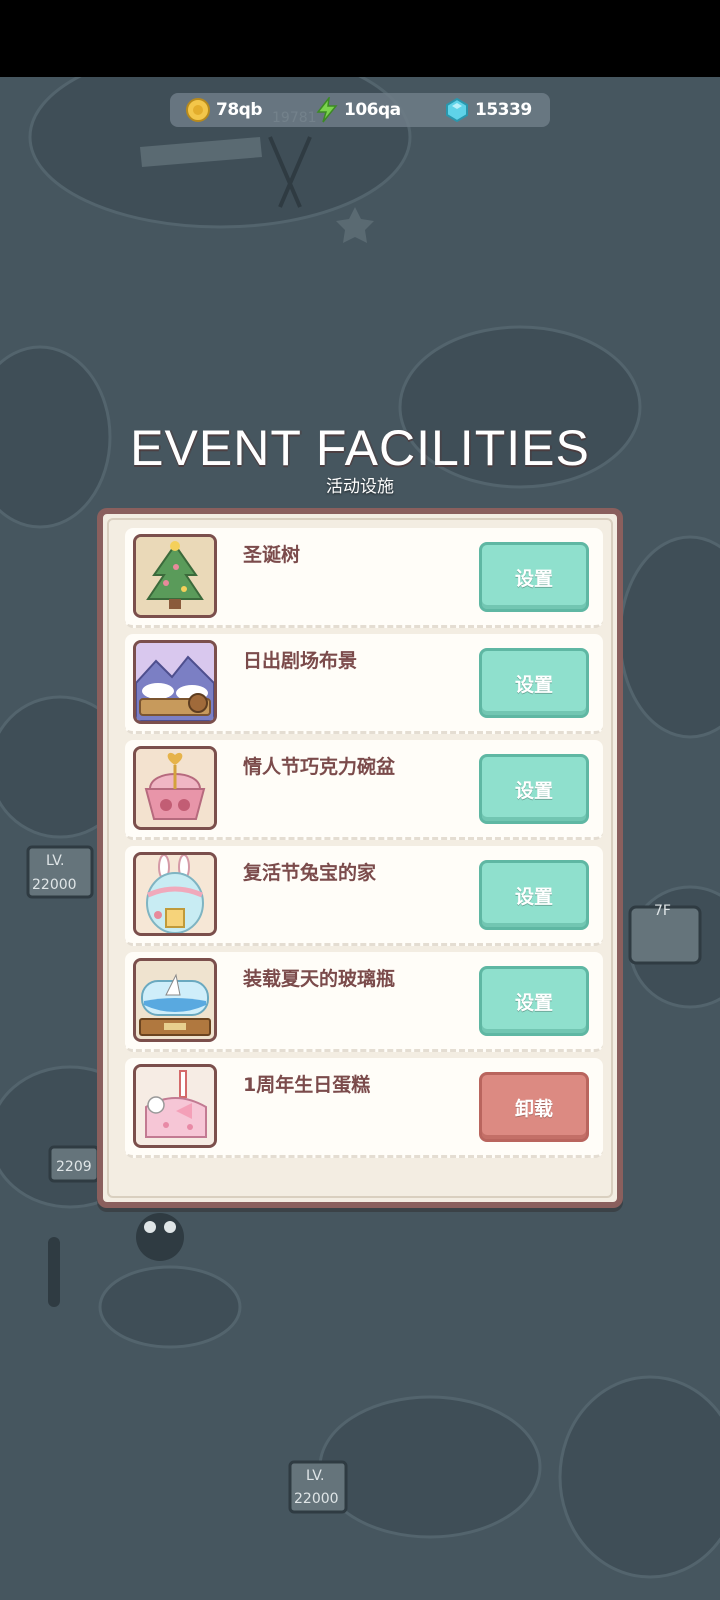  Describe the element at coordinates (360, 448) in the screenshot. I see `page-title: EVENT FACILITIES` at that location.